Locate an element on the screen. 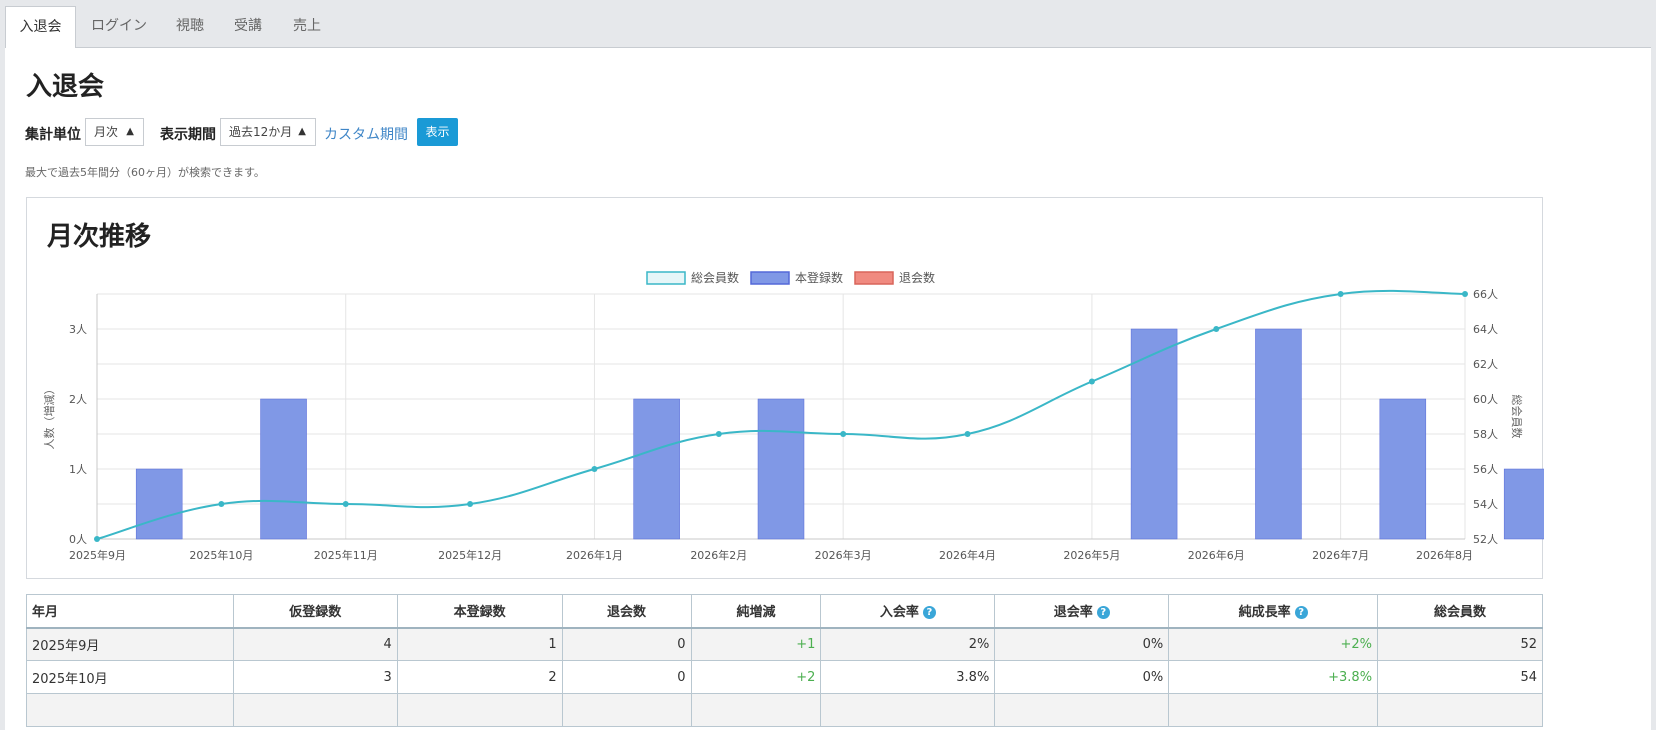 The image size is (1656, 730). tab-login: ログイン is located at coordinates (119, 28).